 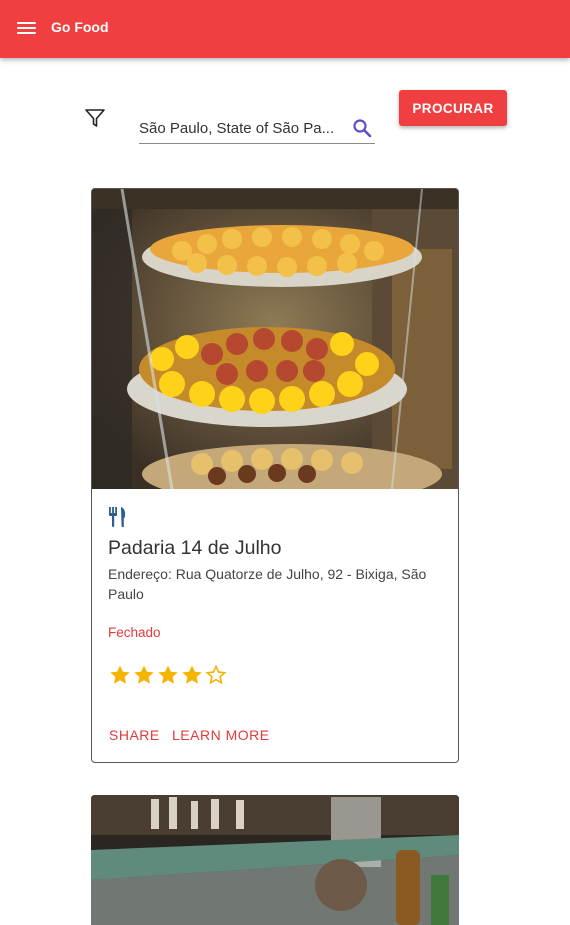 I want to click on search-field, so click(x=257, y=128).